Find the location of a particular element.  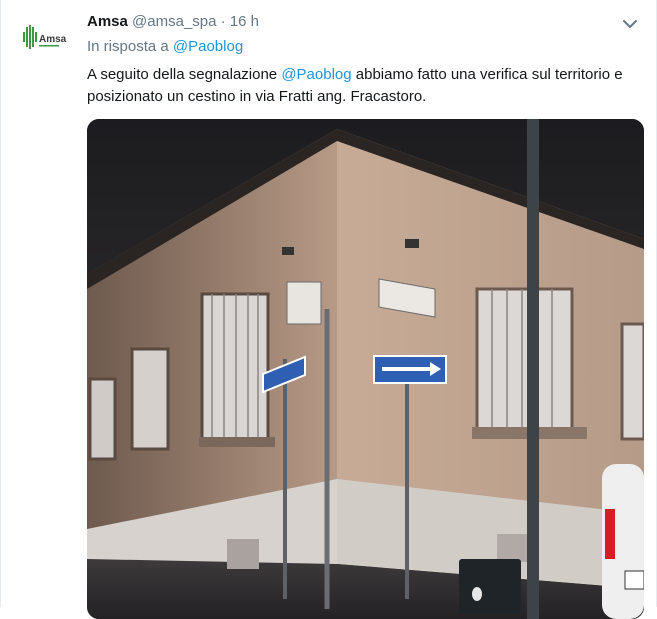

chevron-down-icon is located at coordinates (630, 24).